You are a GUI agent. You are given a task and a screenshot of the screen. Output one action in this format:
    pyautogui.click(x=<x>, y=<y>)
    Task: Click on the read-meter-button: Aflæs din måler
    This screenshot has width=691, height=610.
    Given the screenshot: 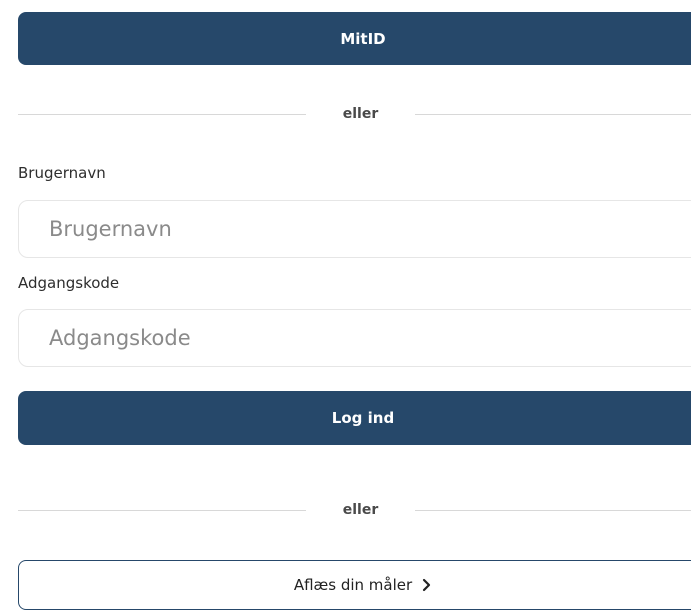 What is the action you would take?
    pyautogui.click(x=354, y=585)
    